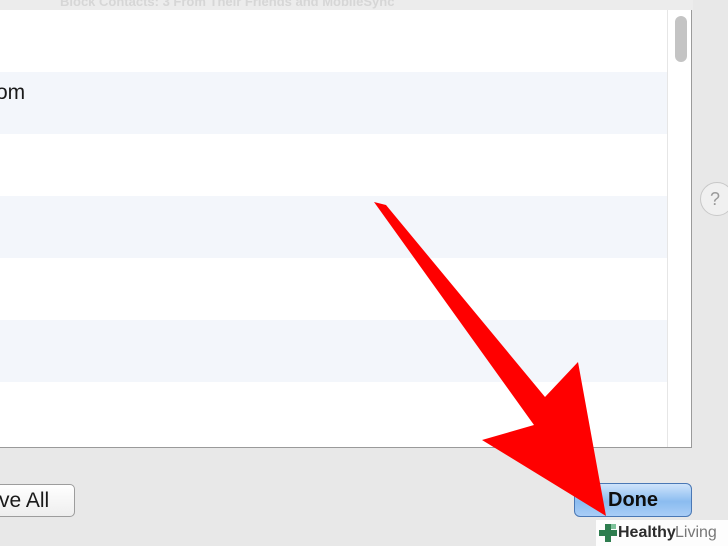 This screenshot has height=546, width=728. Describe the element at coordinates (633, 500) in the screenshot. I see `done-button: Done` at that location.